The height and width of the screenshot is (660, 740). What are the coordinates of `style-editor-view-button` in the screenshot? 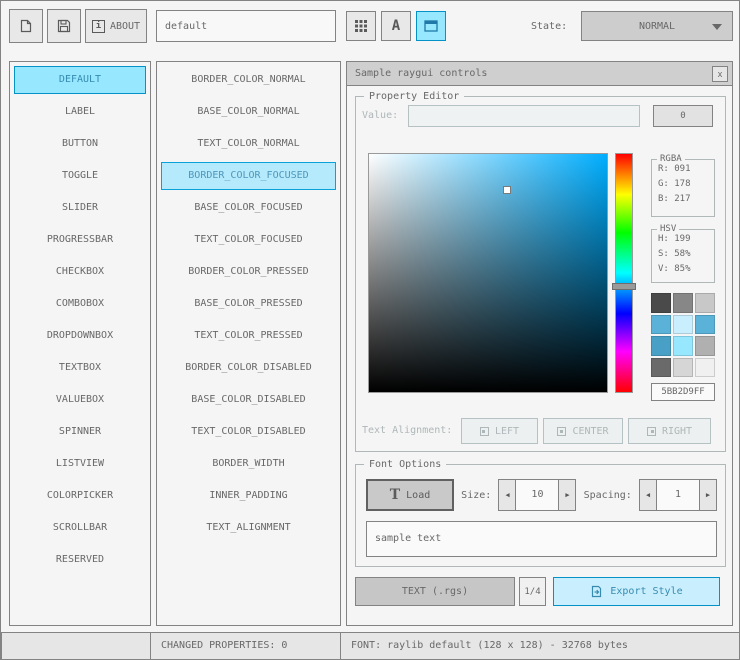 It's located at (431, 26).